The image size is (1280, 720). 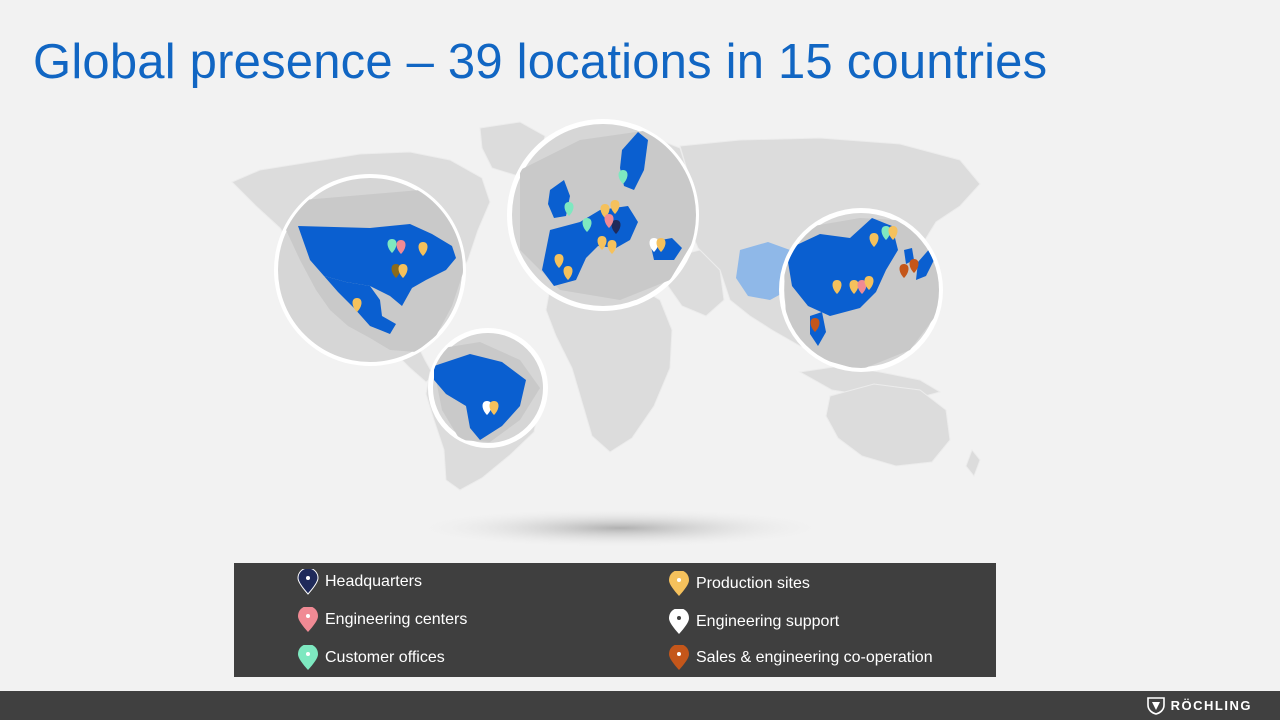 I want to click on map-shadow, so click(x=620, y=528).